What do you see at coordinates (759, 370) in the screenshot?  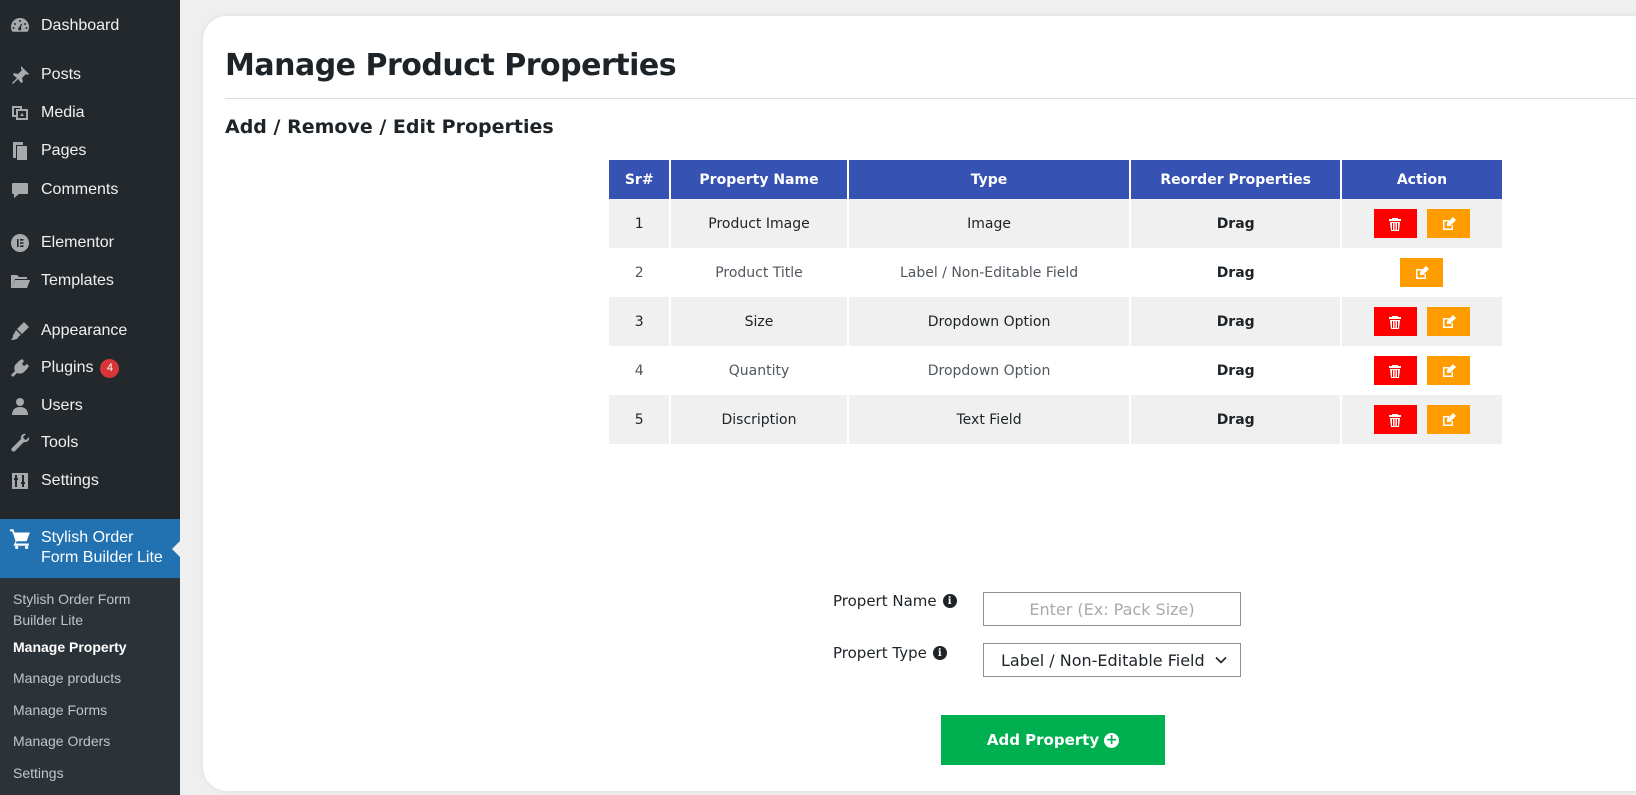 I see `cell-property-name: Quantity` at bounding box center [759, 370].